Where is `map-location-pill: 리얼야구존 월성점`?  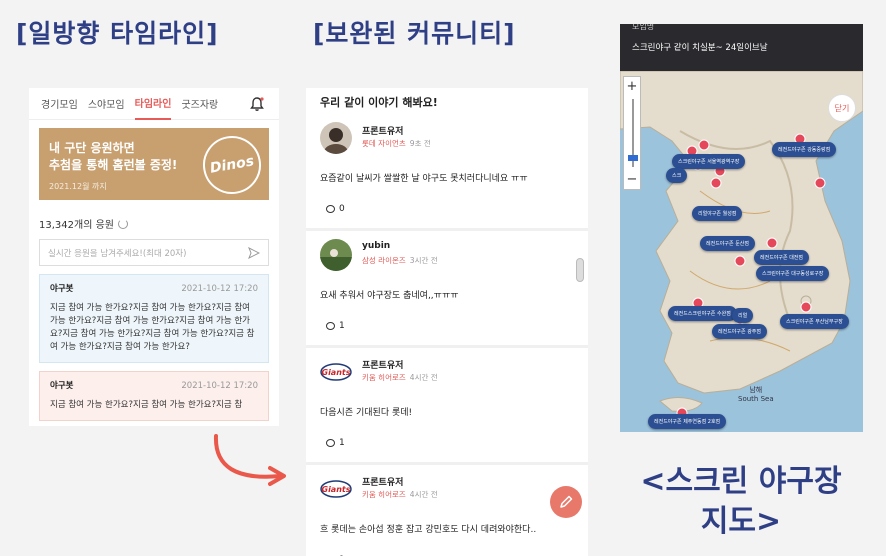 map-location-pill: 리얼야구존 월성점 is located at coordinates (717, 213).